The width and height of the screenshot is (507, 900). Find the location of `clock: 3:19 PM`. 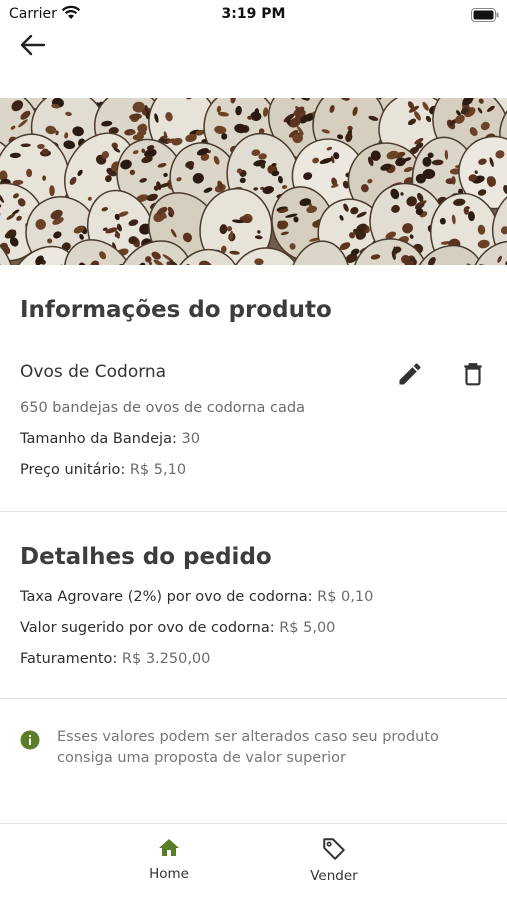

clock: 3:19 PM is located at coordinates (253, 14).